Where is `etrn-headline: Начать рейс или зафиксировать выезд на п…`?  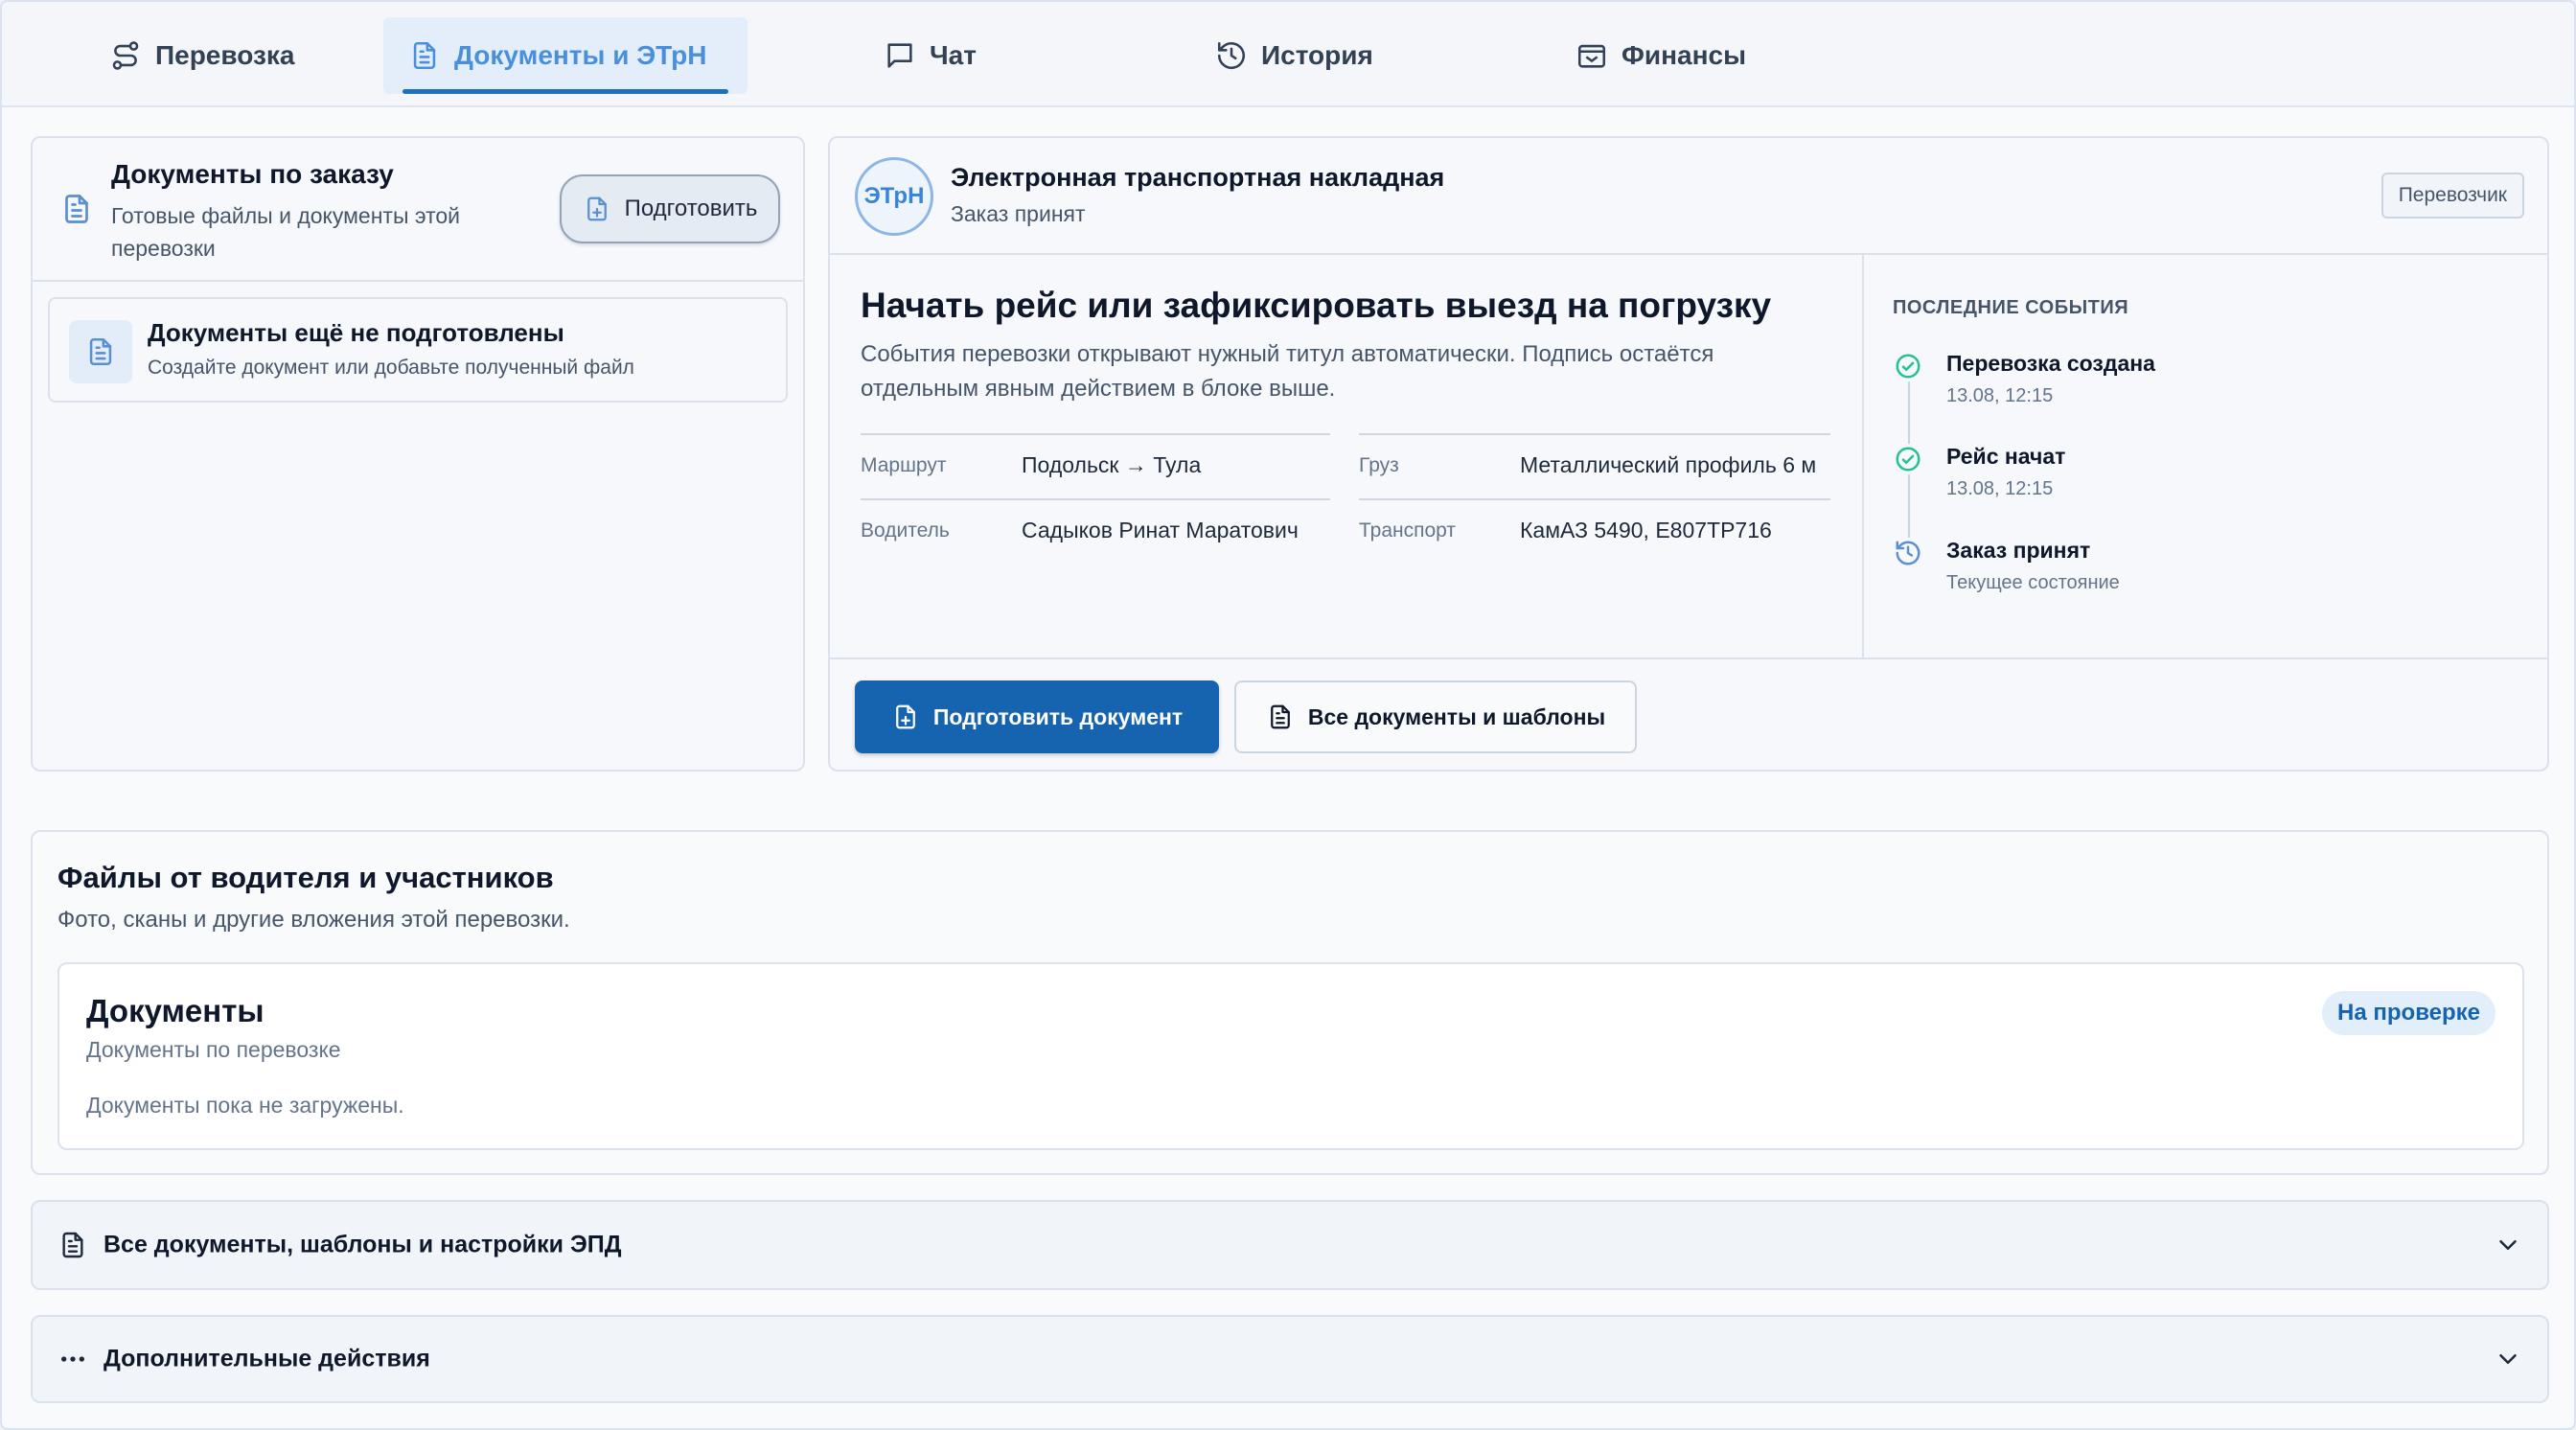 etrn-headline: Начать рейс или зафиксировать выезд на п… is located at coordinates (1316, 306).